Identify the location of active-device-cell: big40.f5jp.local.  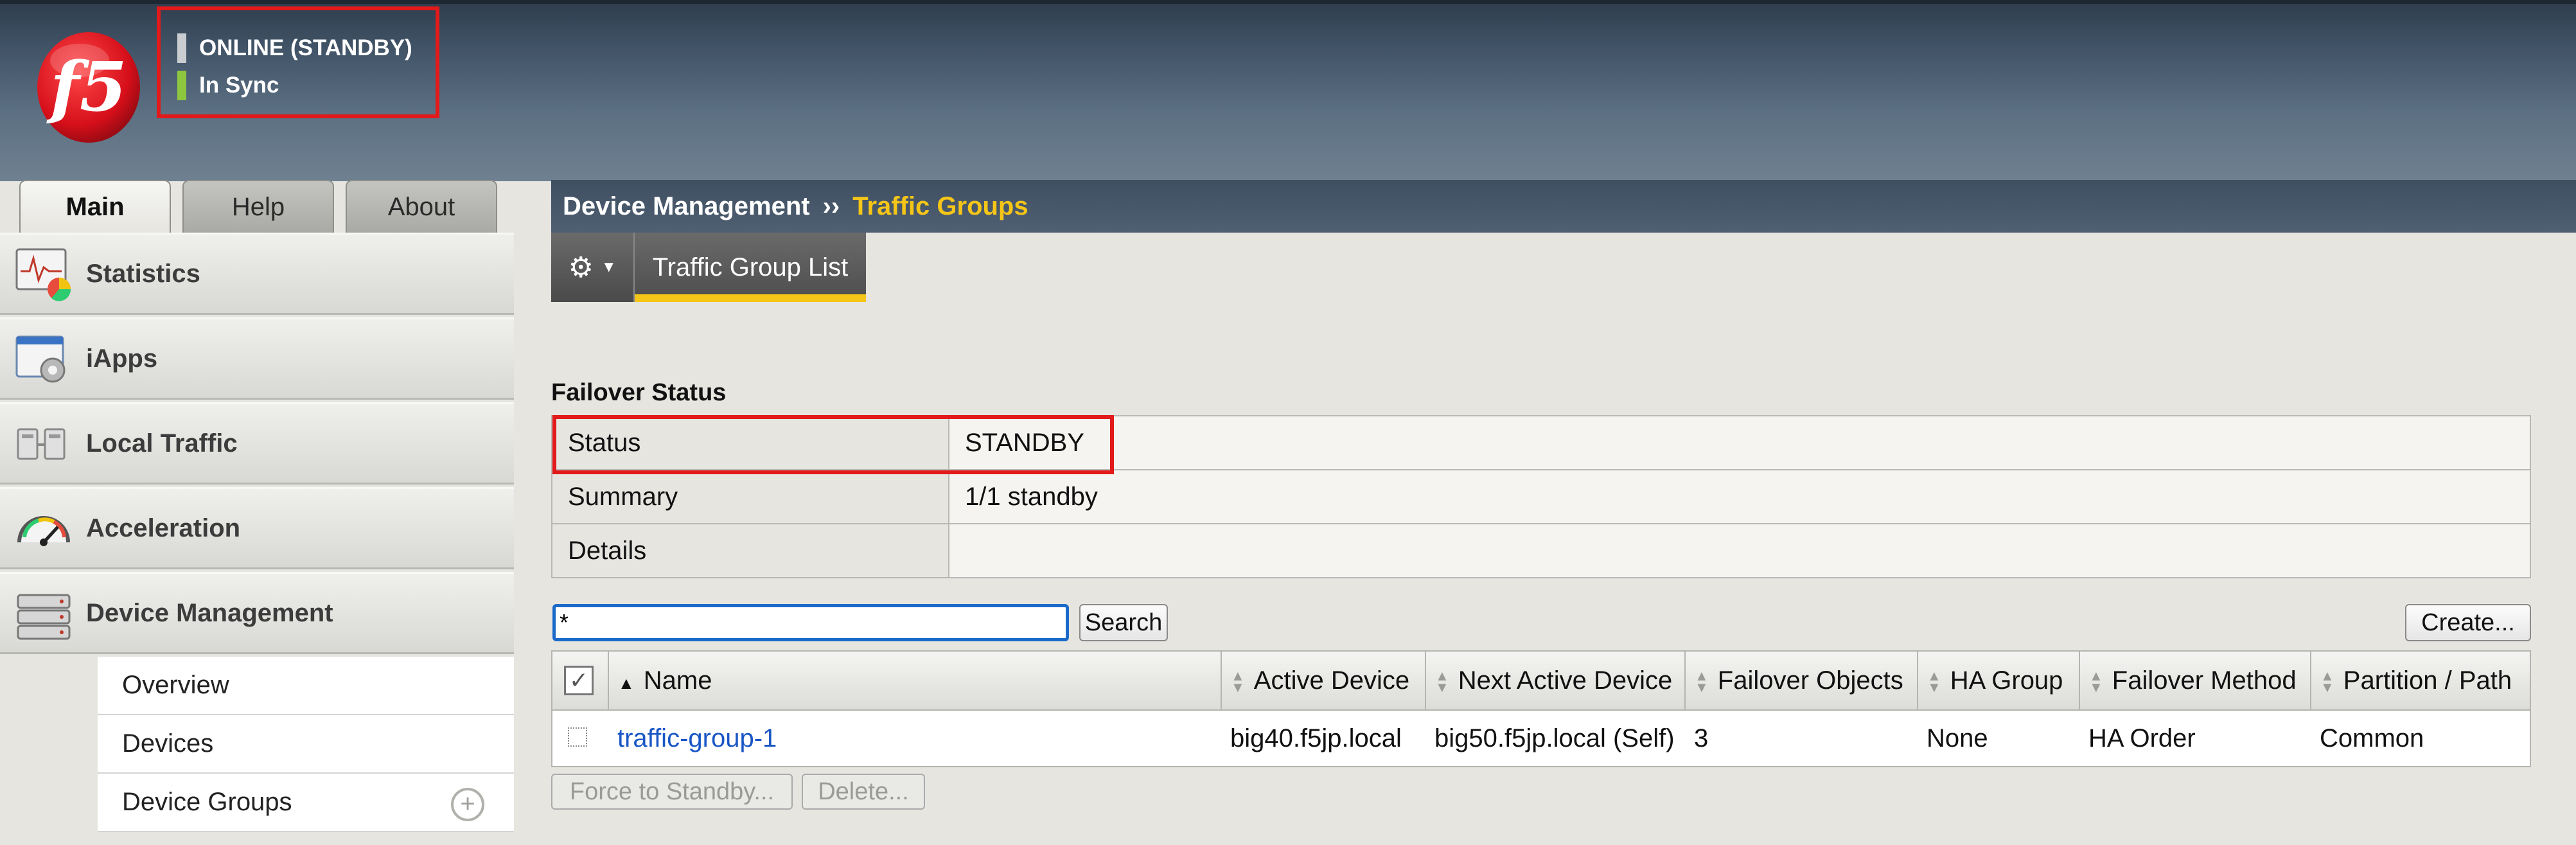
(1323, 738).